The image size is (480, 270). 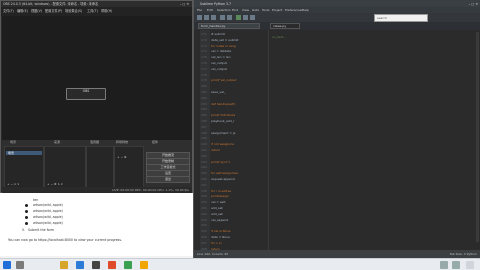 What do you see at coordinates (245, 10) in the screenshot?
I see `menu-view: View` at bounding box center [245, 10].